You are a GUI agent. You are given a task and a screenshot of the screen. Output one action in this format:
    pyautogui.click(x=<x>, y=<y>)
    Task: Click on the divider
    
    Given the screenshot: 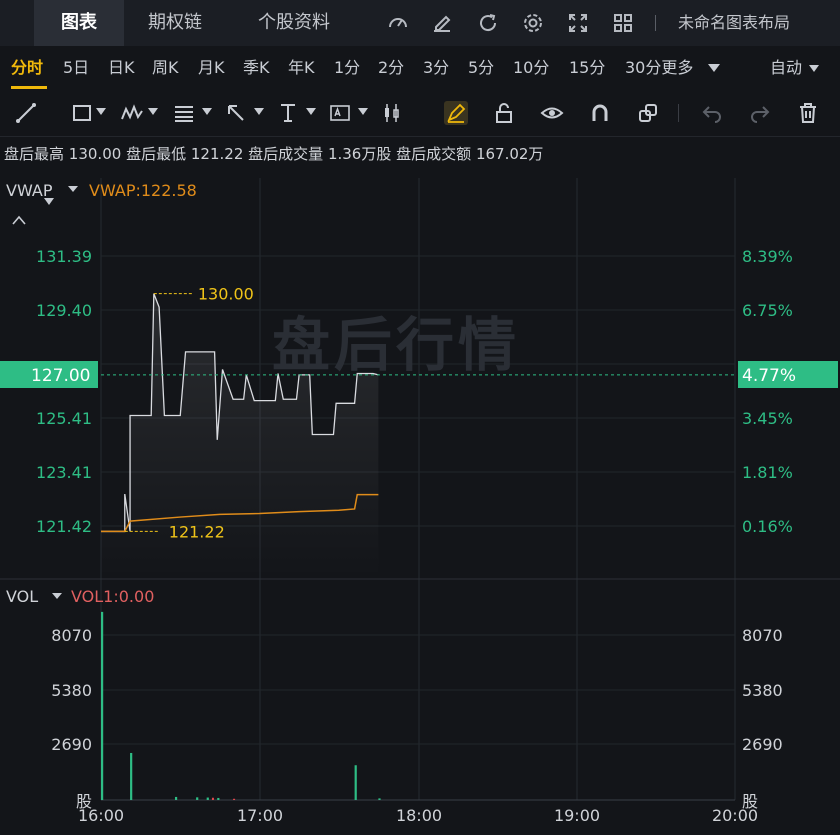 What is the action you would take?
    pyautogui.click(x=678, y=113)
    